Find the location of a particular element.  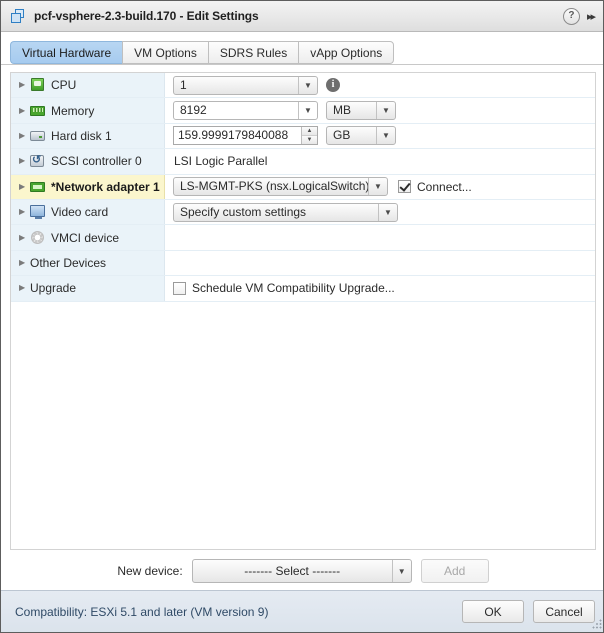

device-label: Video card is located at coordinates (80, 212).